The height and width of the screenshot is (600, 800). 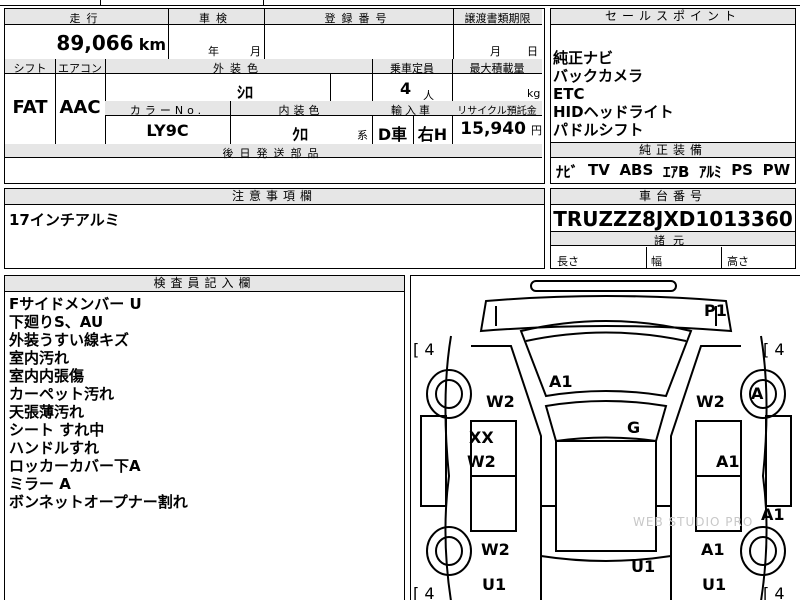 I want to click on sales-point-item: 純正ナビ, so click(x=583, y=58).